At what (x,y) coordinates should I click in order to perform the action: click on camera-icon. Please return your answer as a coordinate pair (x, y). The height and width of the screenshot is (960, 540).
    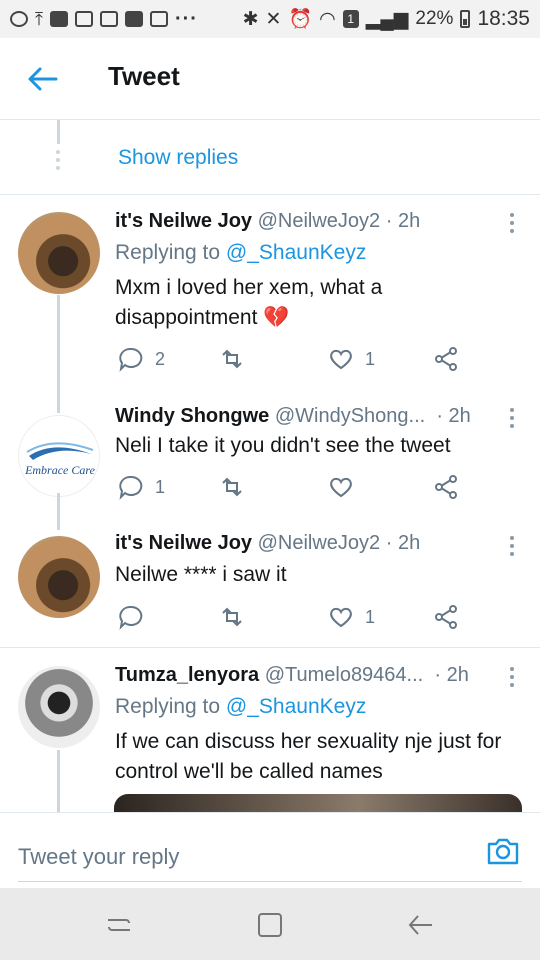
    Looking at the image, I should click on (503, 851).